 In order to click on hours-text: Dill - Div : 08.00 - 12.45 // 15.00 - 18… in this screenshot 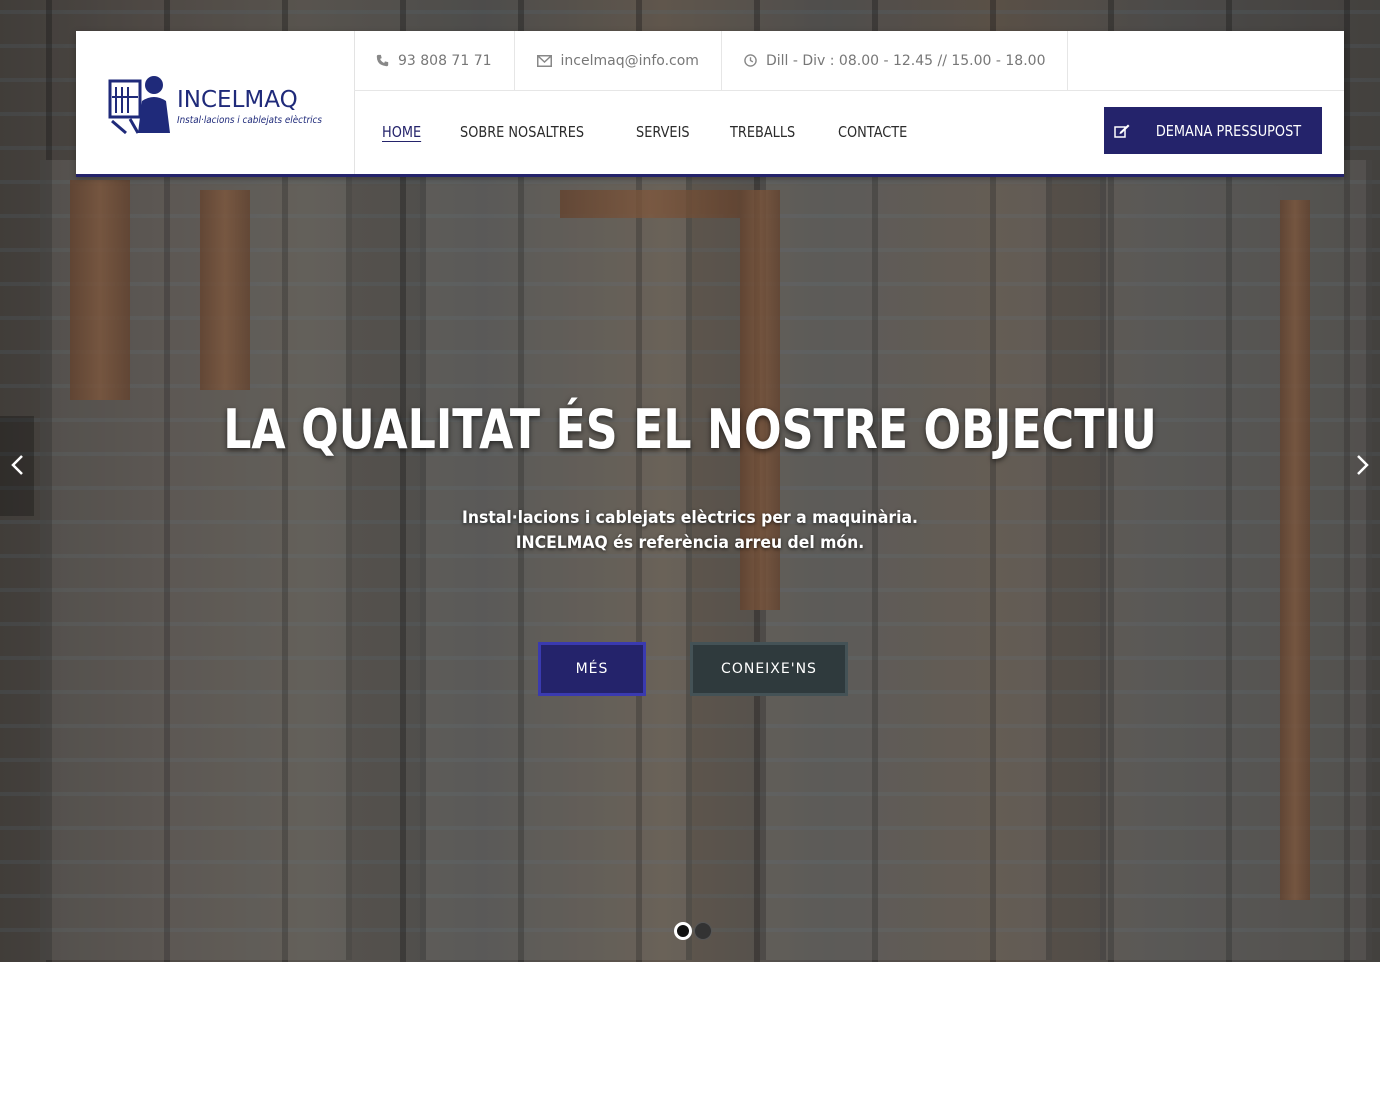, I will do `click(905, 60)`.